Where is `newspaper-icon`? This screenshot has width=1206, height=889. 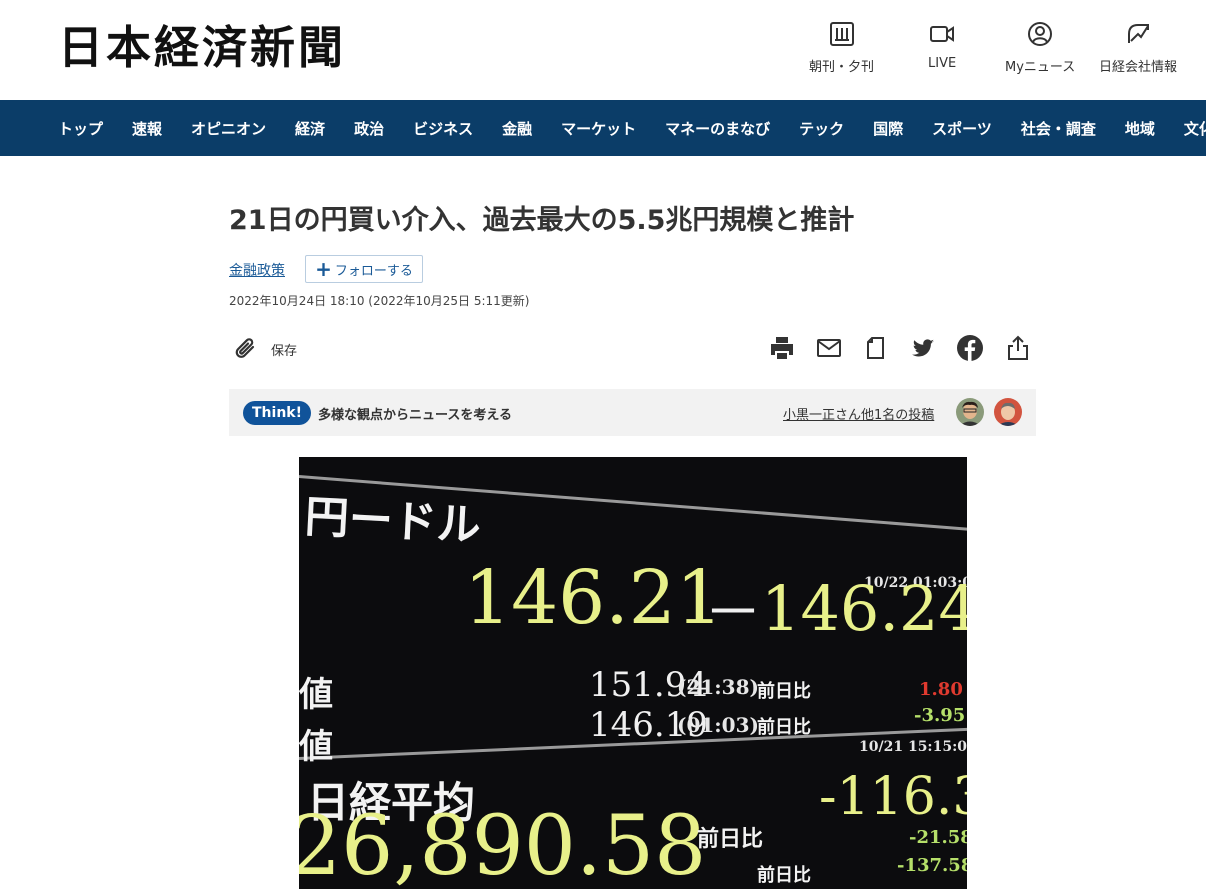
newspaper-icon is located at coordinates (841, 34).